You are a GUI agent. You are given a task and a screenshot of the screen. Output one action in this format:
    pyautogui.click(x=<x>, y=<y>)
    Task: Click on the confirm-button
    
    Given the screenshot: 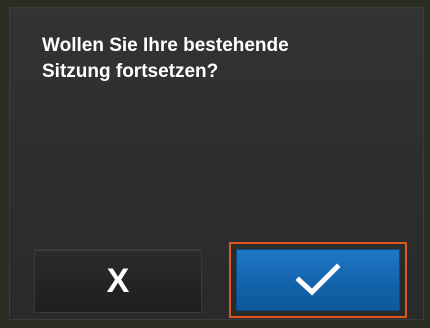 What is the action you would take?
    pyautogui.click(x=318, y=280)
    